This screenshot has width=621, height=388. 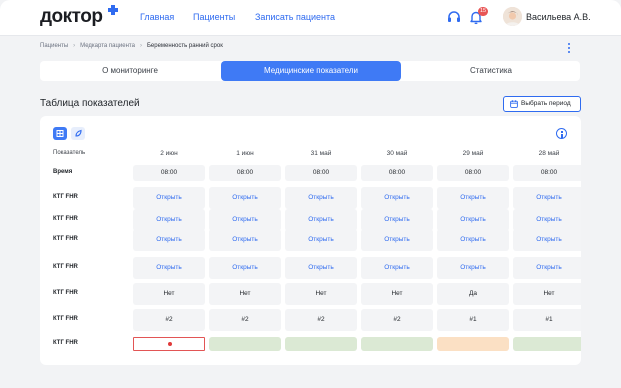 I want to click on more-menu-icon, so click(x=569, y=48).